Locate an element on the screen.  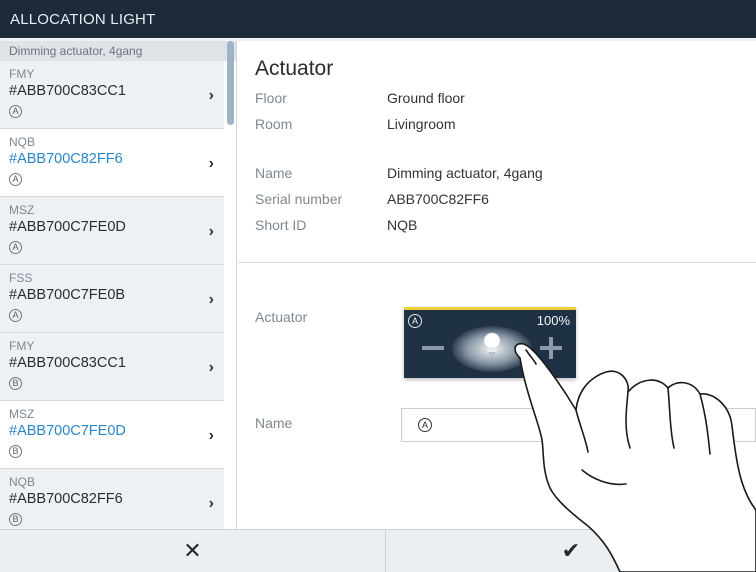
list-item: MSZ #ABB700C7FE0D B › is located at coordinates (112, 435).